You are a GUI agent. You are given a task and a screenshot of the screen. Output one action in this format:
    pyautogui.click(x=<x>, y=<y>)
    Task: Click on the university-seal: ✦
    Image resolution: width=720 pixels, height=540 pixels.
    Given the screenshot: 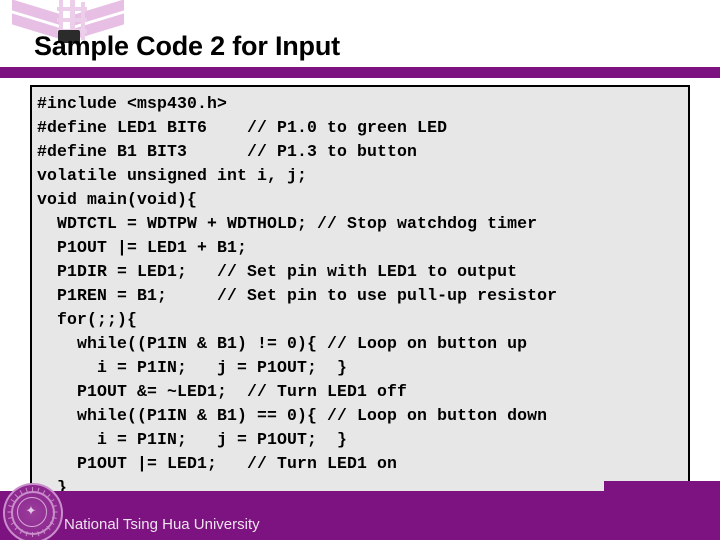 What is the action you would take?
    pyautogui.click(x=33, y=511)
    